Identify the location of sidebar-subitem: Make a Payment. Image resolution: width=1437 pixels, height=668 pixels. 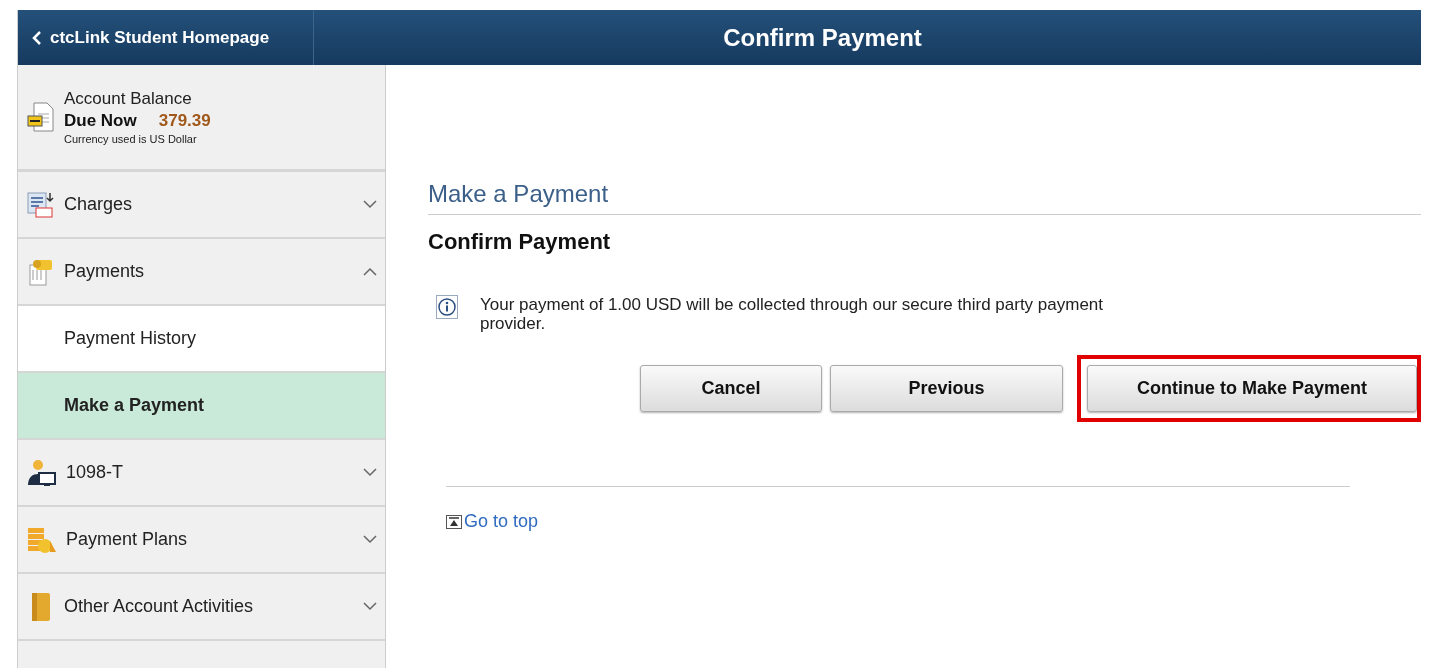
(201, 406).